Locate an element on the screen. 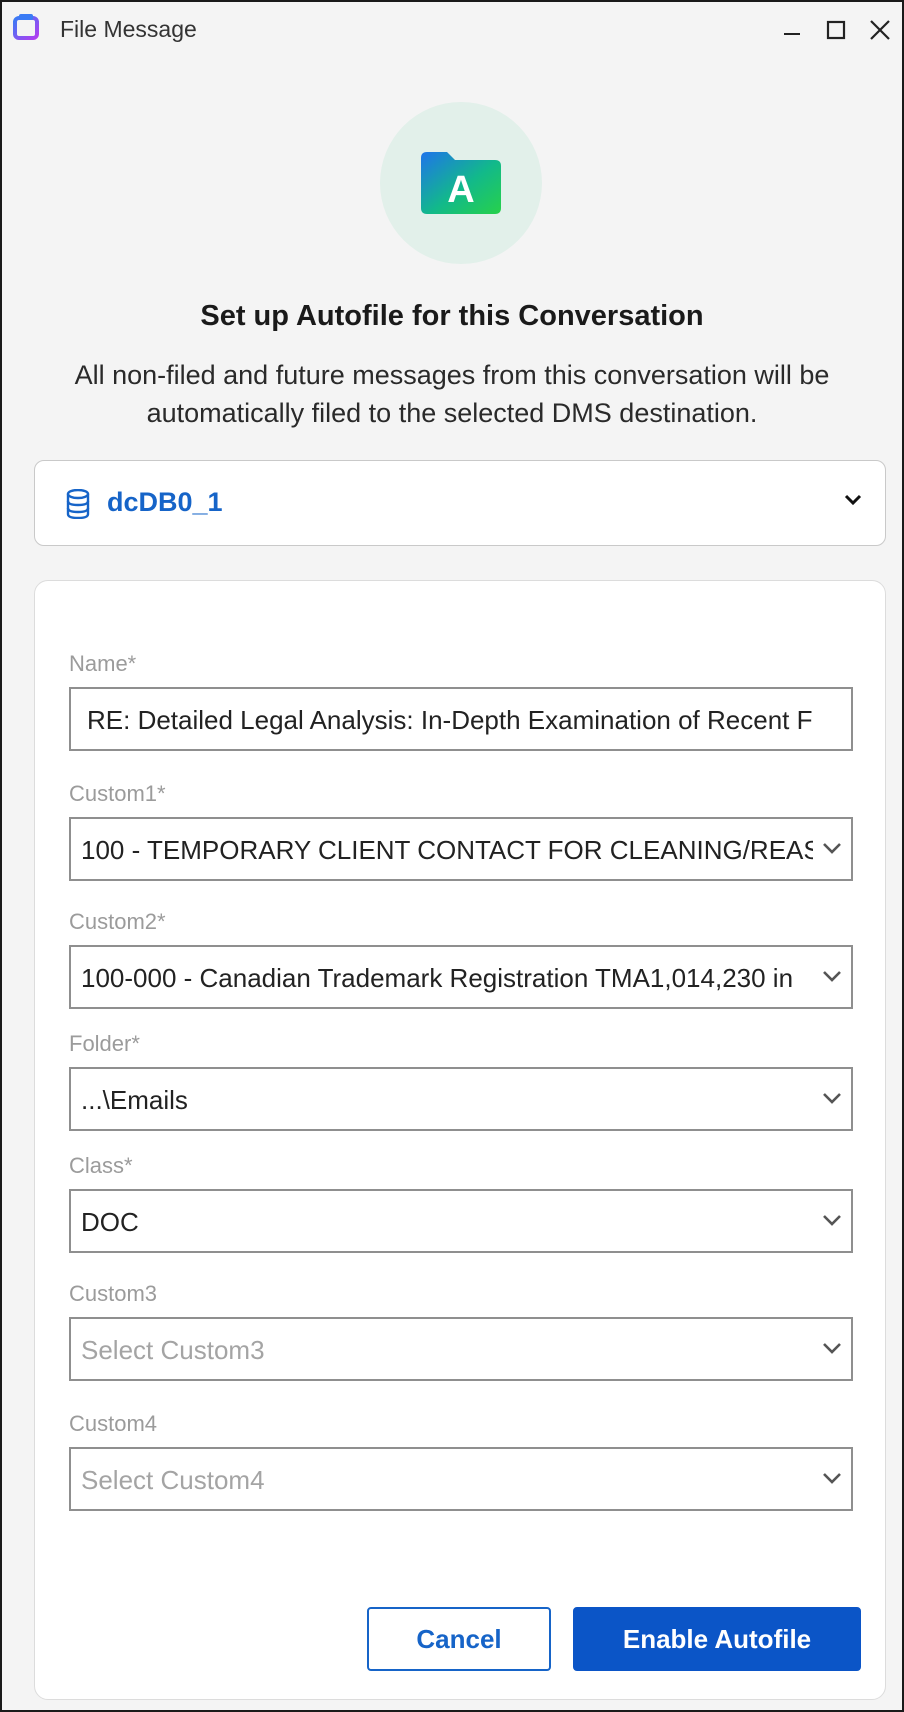 This screenshot has height=1712, width=904. class-label: Class* is located at coordinates (101, 1165).